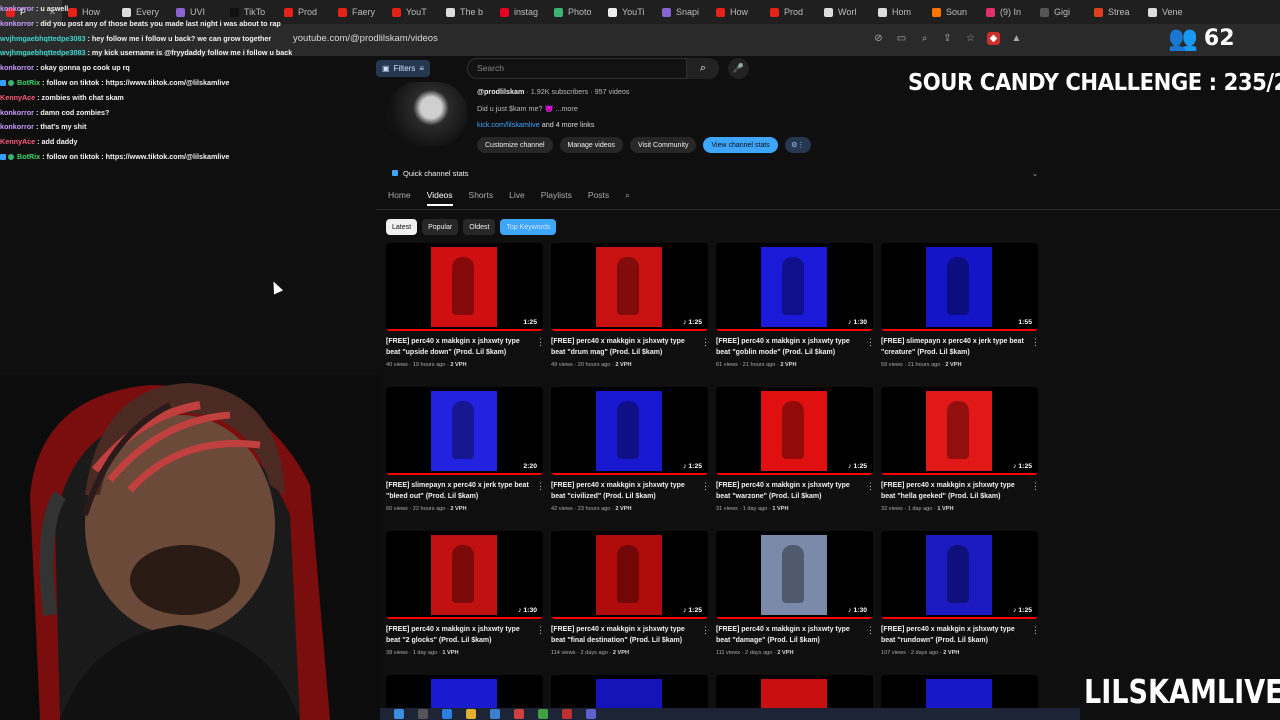 The height and width of the screenshot is (720, 1280). Describe the element at coordinates (740, 145) in the screenshot. I see `view-channel-stats-button: View channel stats` at that location.